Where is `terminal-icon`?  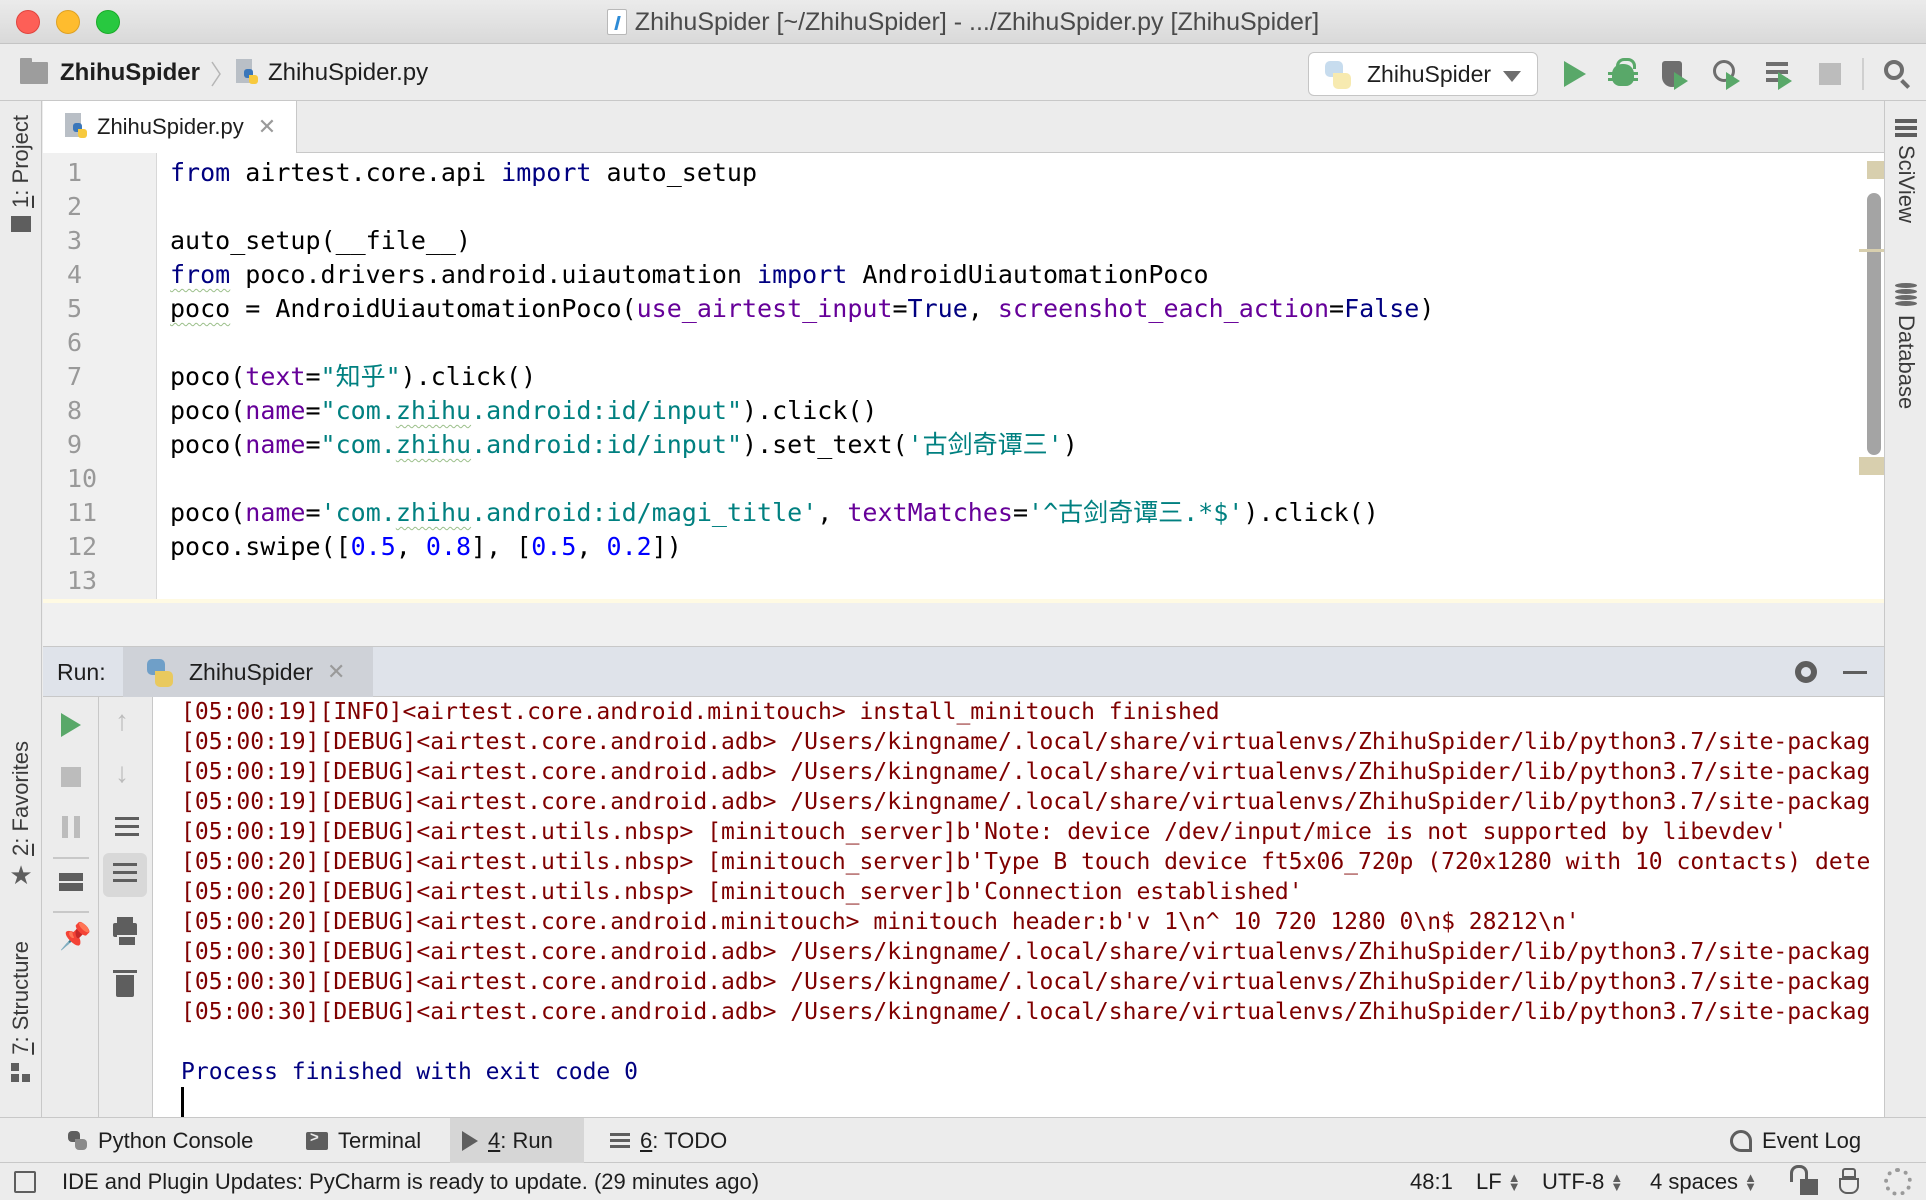 terminal-icon is located at coordinates (317, 1139).